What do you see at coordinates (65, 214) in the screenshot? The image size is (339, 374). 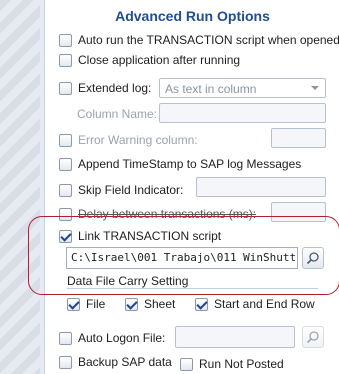 I see `delay-checkbox` at bounding box center [65, 214].